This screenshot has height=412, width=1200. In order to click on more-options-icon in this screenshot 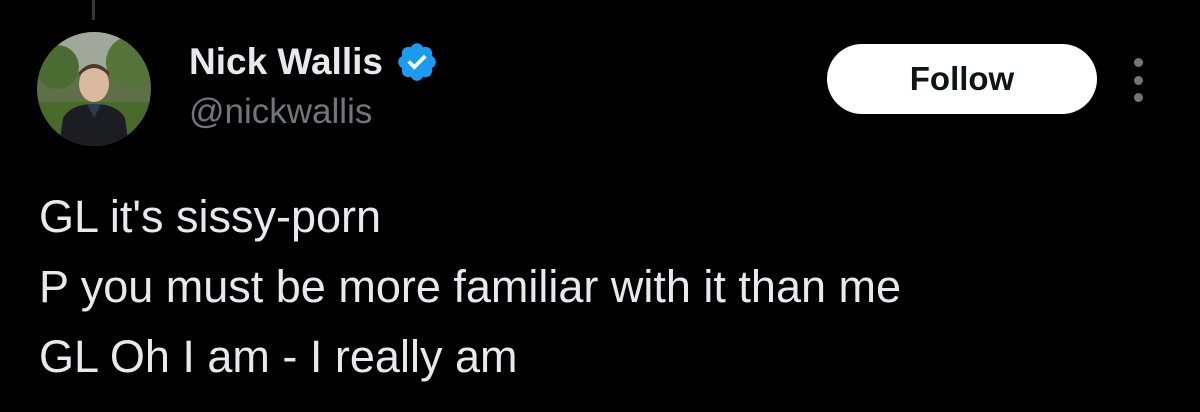, I will do `click(1138, 80)`.